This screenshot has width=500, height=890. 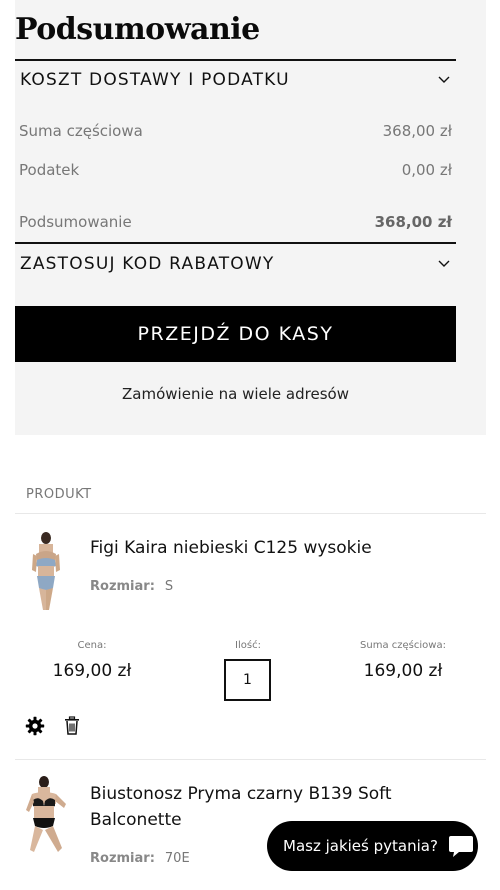 I want to click on total-value: 368,00 zł, so click(x=413, y=222).